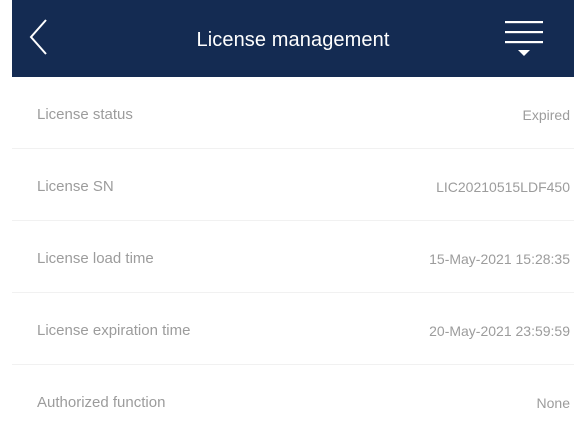 The image size is (574, 432). I want to click on authorized-function-value: None, so click(553, 403).